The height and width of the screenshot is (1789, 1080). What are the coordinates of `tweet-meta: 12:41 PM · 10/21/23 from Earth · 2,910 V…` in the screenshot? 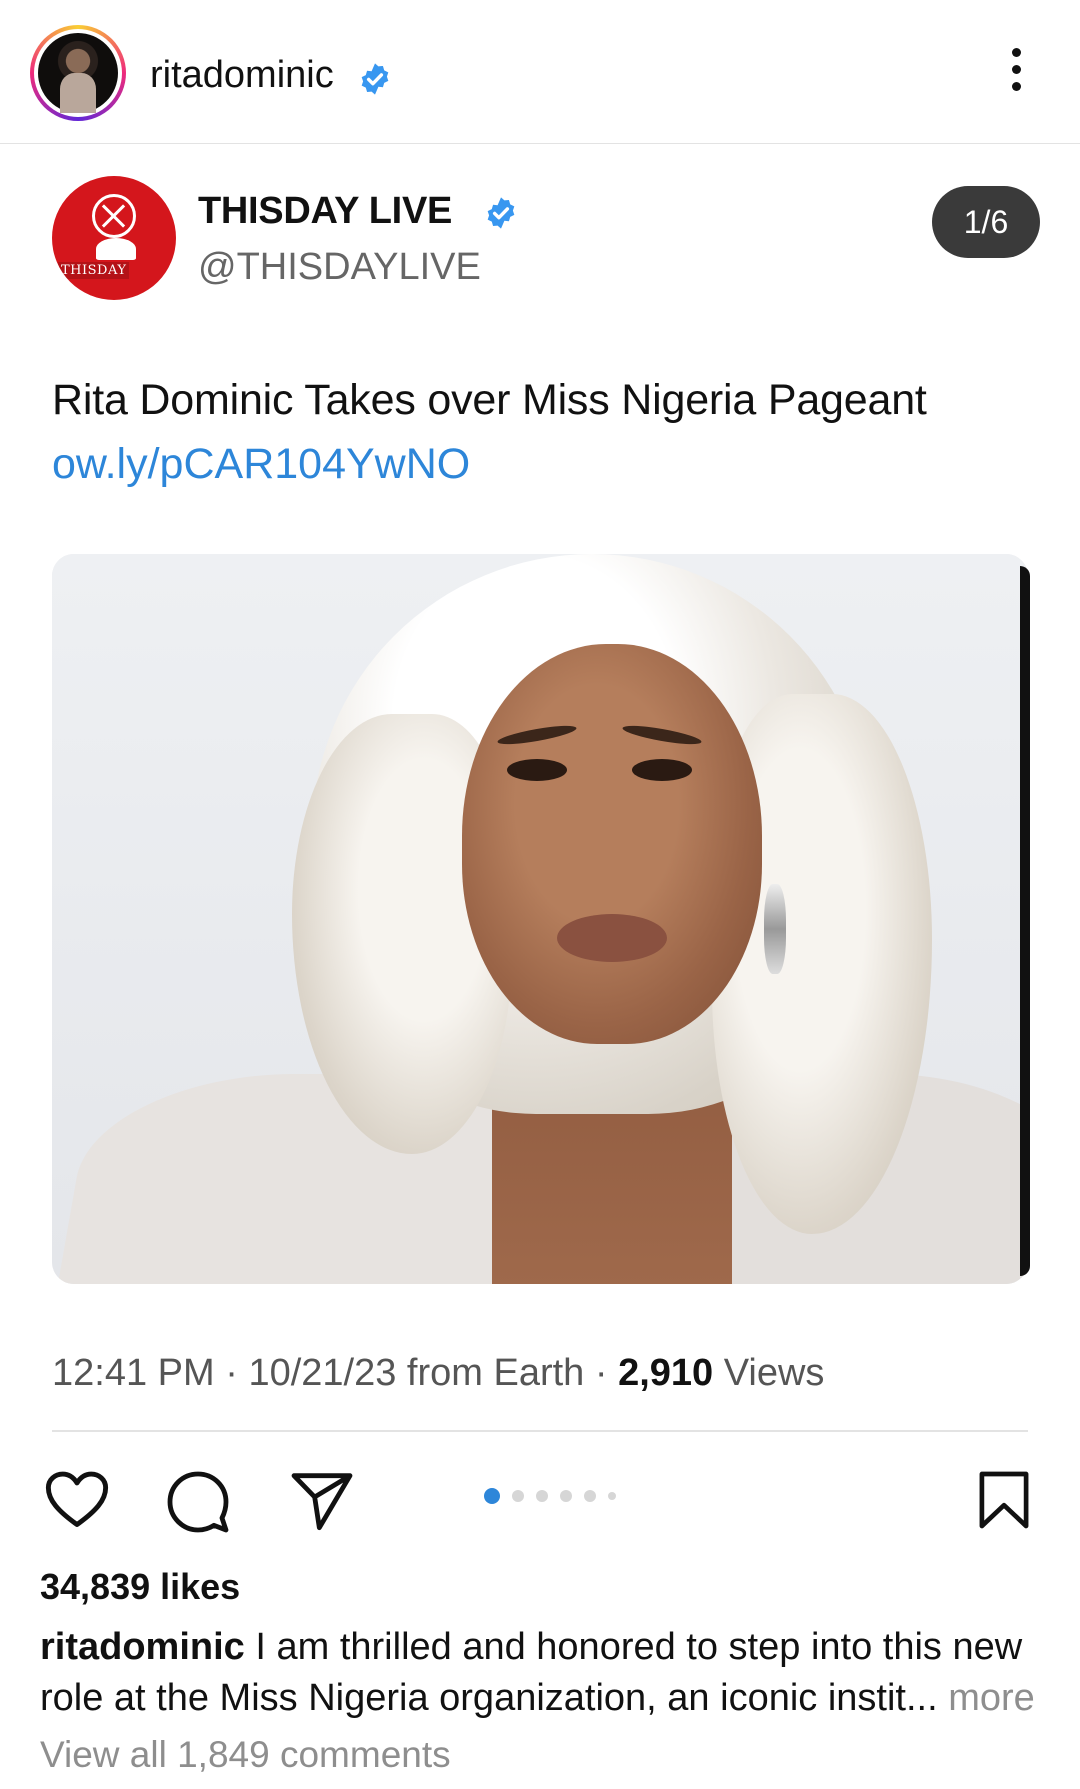 It's located at (438, 1373).